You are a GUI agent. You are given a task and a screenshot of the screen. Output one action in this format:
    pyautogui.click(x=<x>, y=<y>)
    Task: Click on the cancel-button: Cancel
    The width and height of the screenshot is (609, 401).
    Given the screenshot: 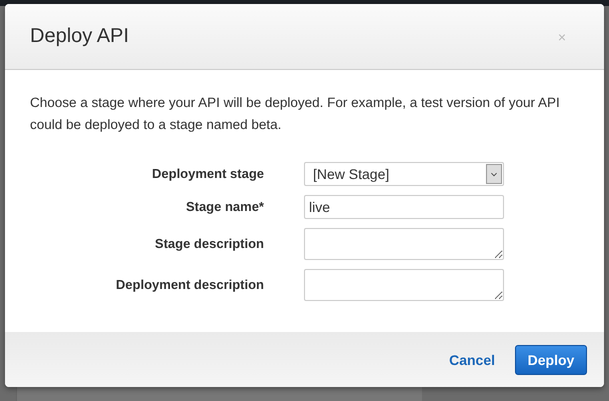 What is the action you would take?
    pyautogui.click(x=472, y=360)
    